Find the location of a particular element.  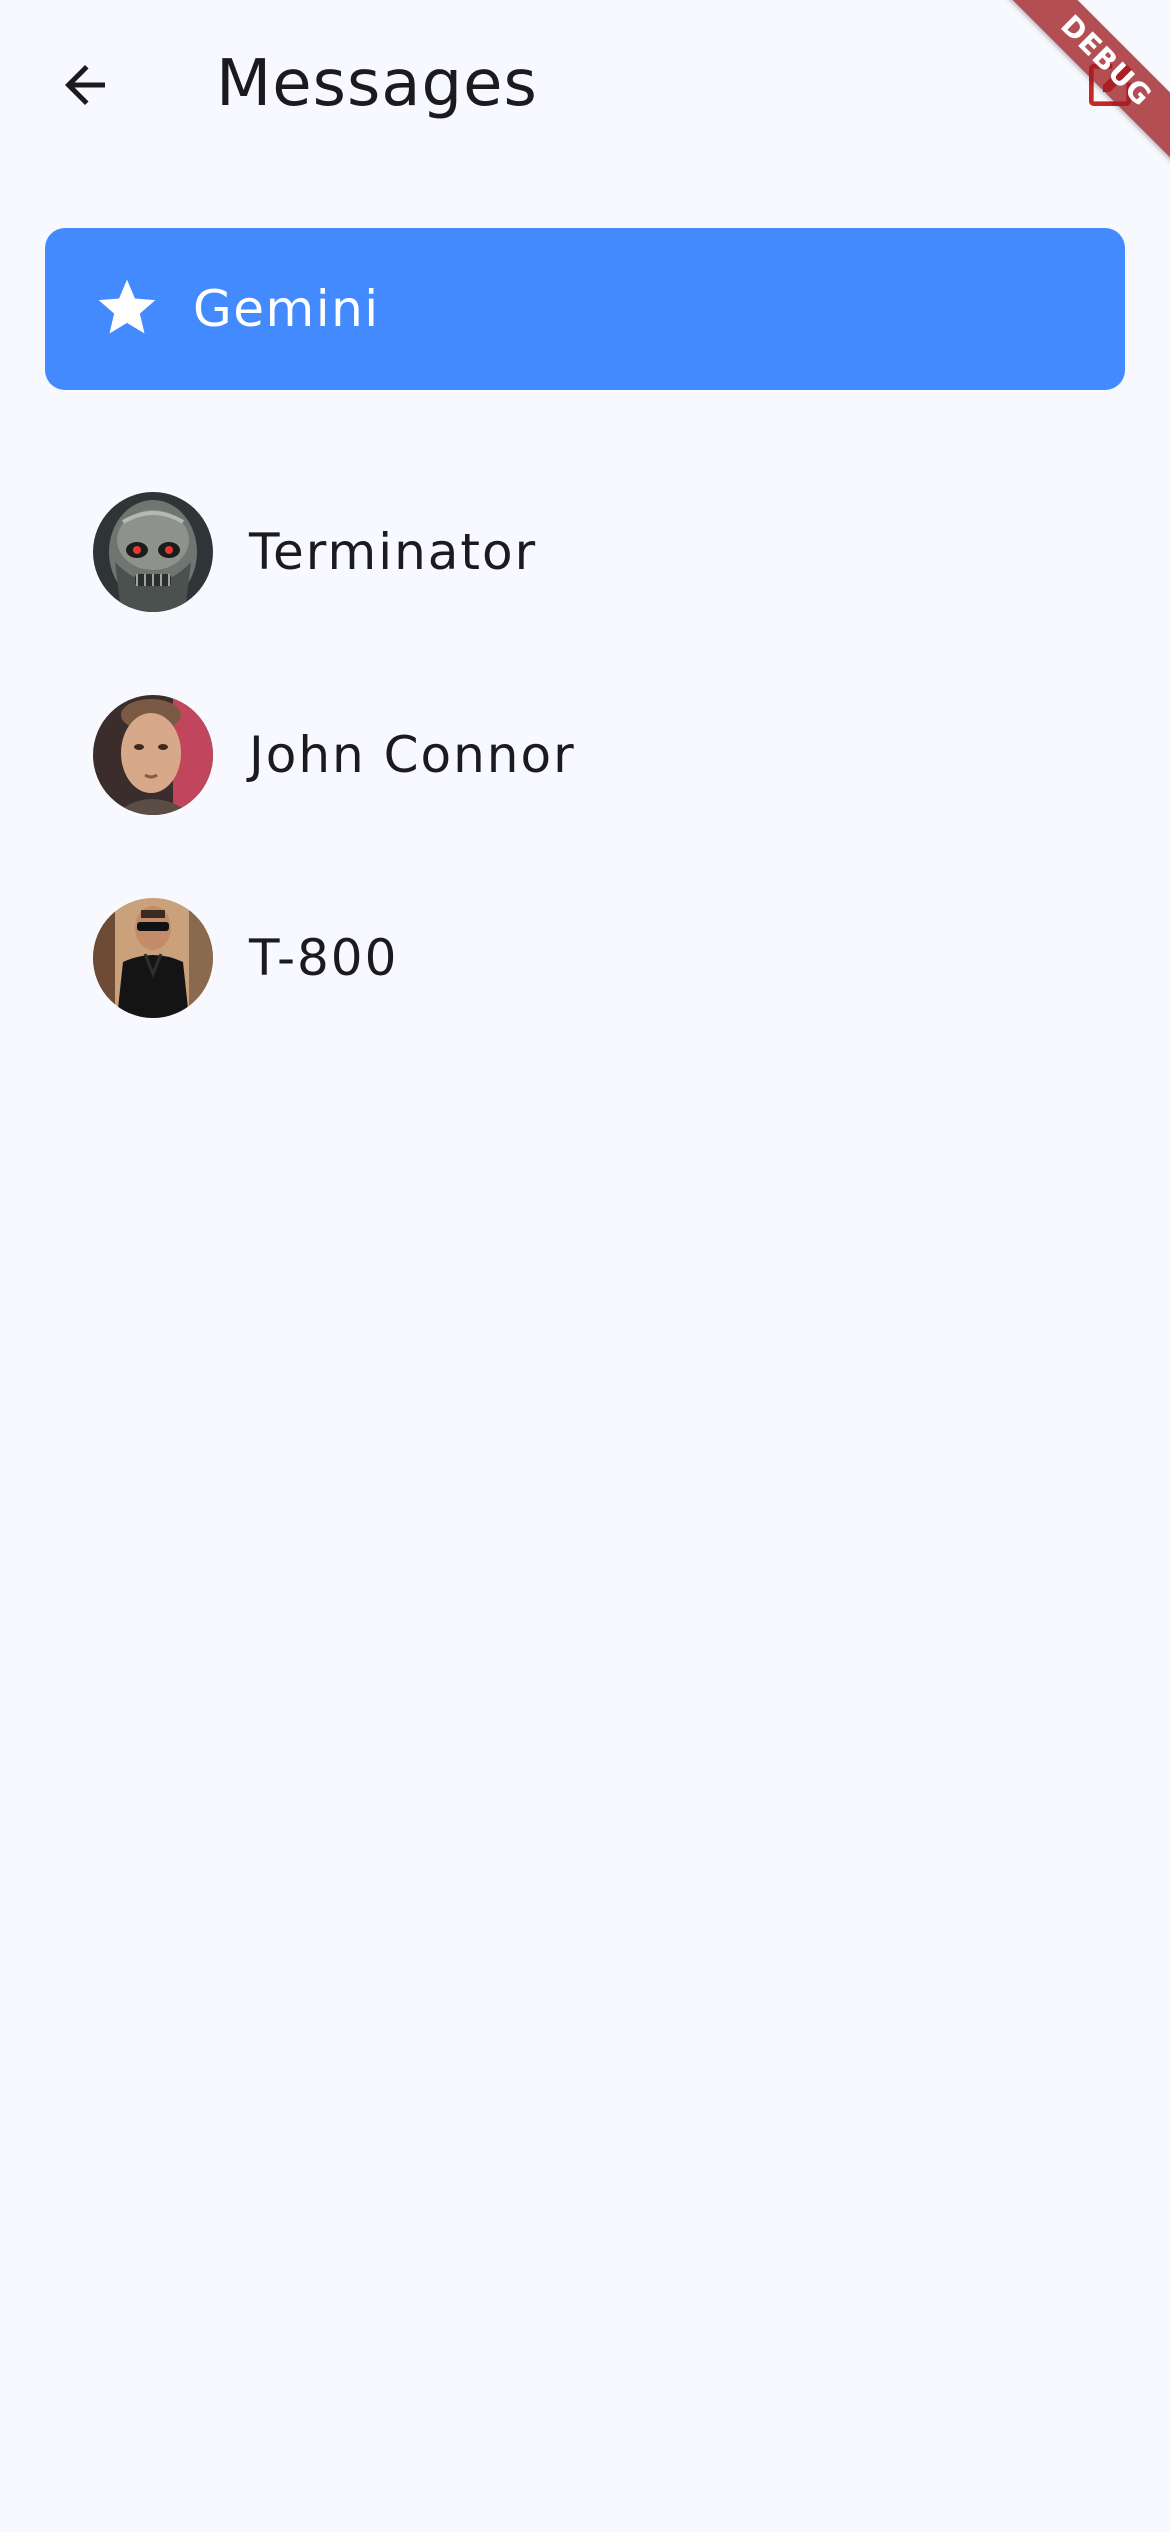

compose-button is located at coordinates (1110, 85).